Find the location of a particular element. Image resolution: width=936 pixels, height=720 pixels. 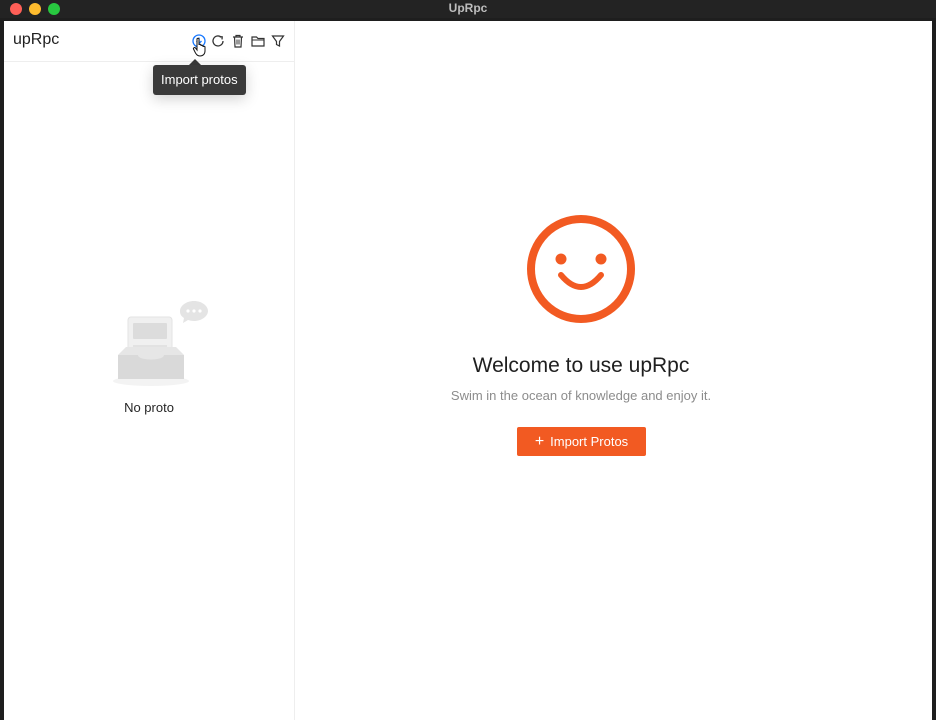

plus-icon: + is located at coordinates (539, 441).